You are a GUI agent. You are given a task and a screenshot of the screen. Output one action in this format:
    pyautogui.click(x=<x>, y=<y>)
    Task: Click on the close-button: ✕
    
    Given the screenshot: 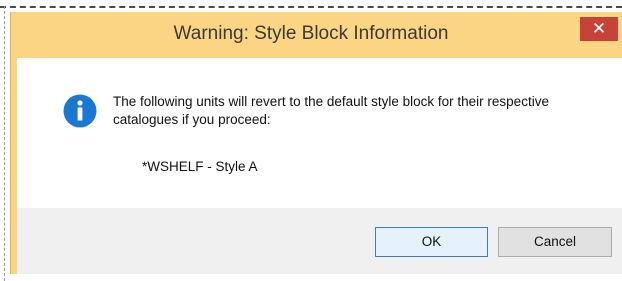 What is the action you would take?
    pyautogui.click(x=599, y=29)
    